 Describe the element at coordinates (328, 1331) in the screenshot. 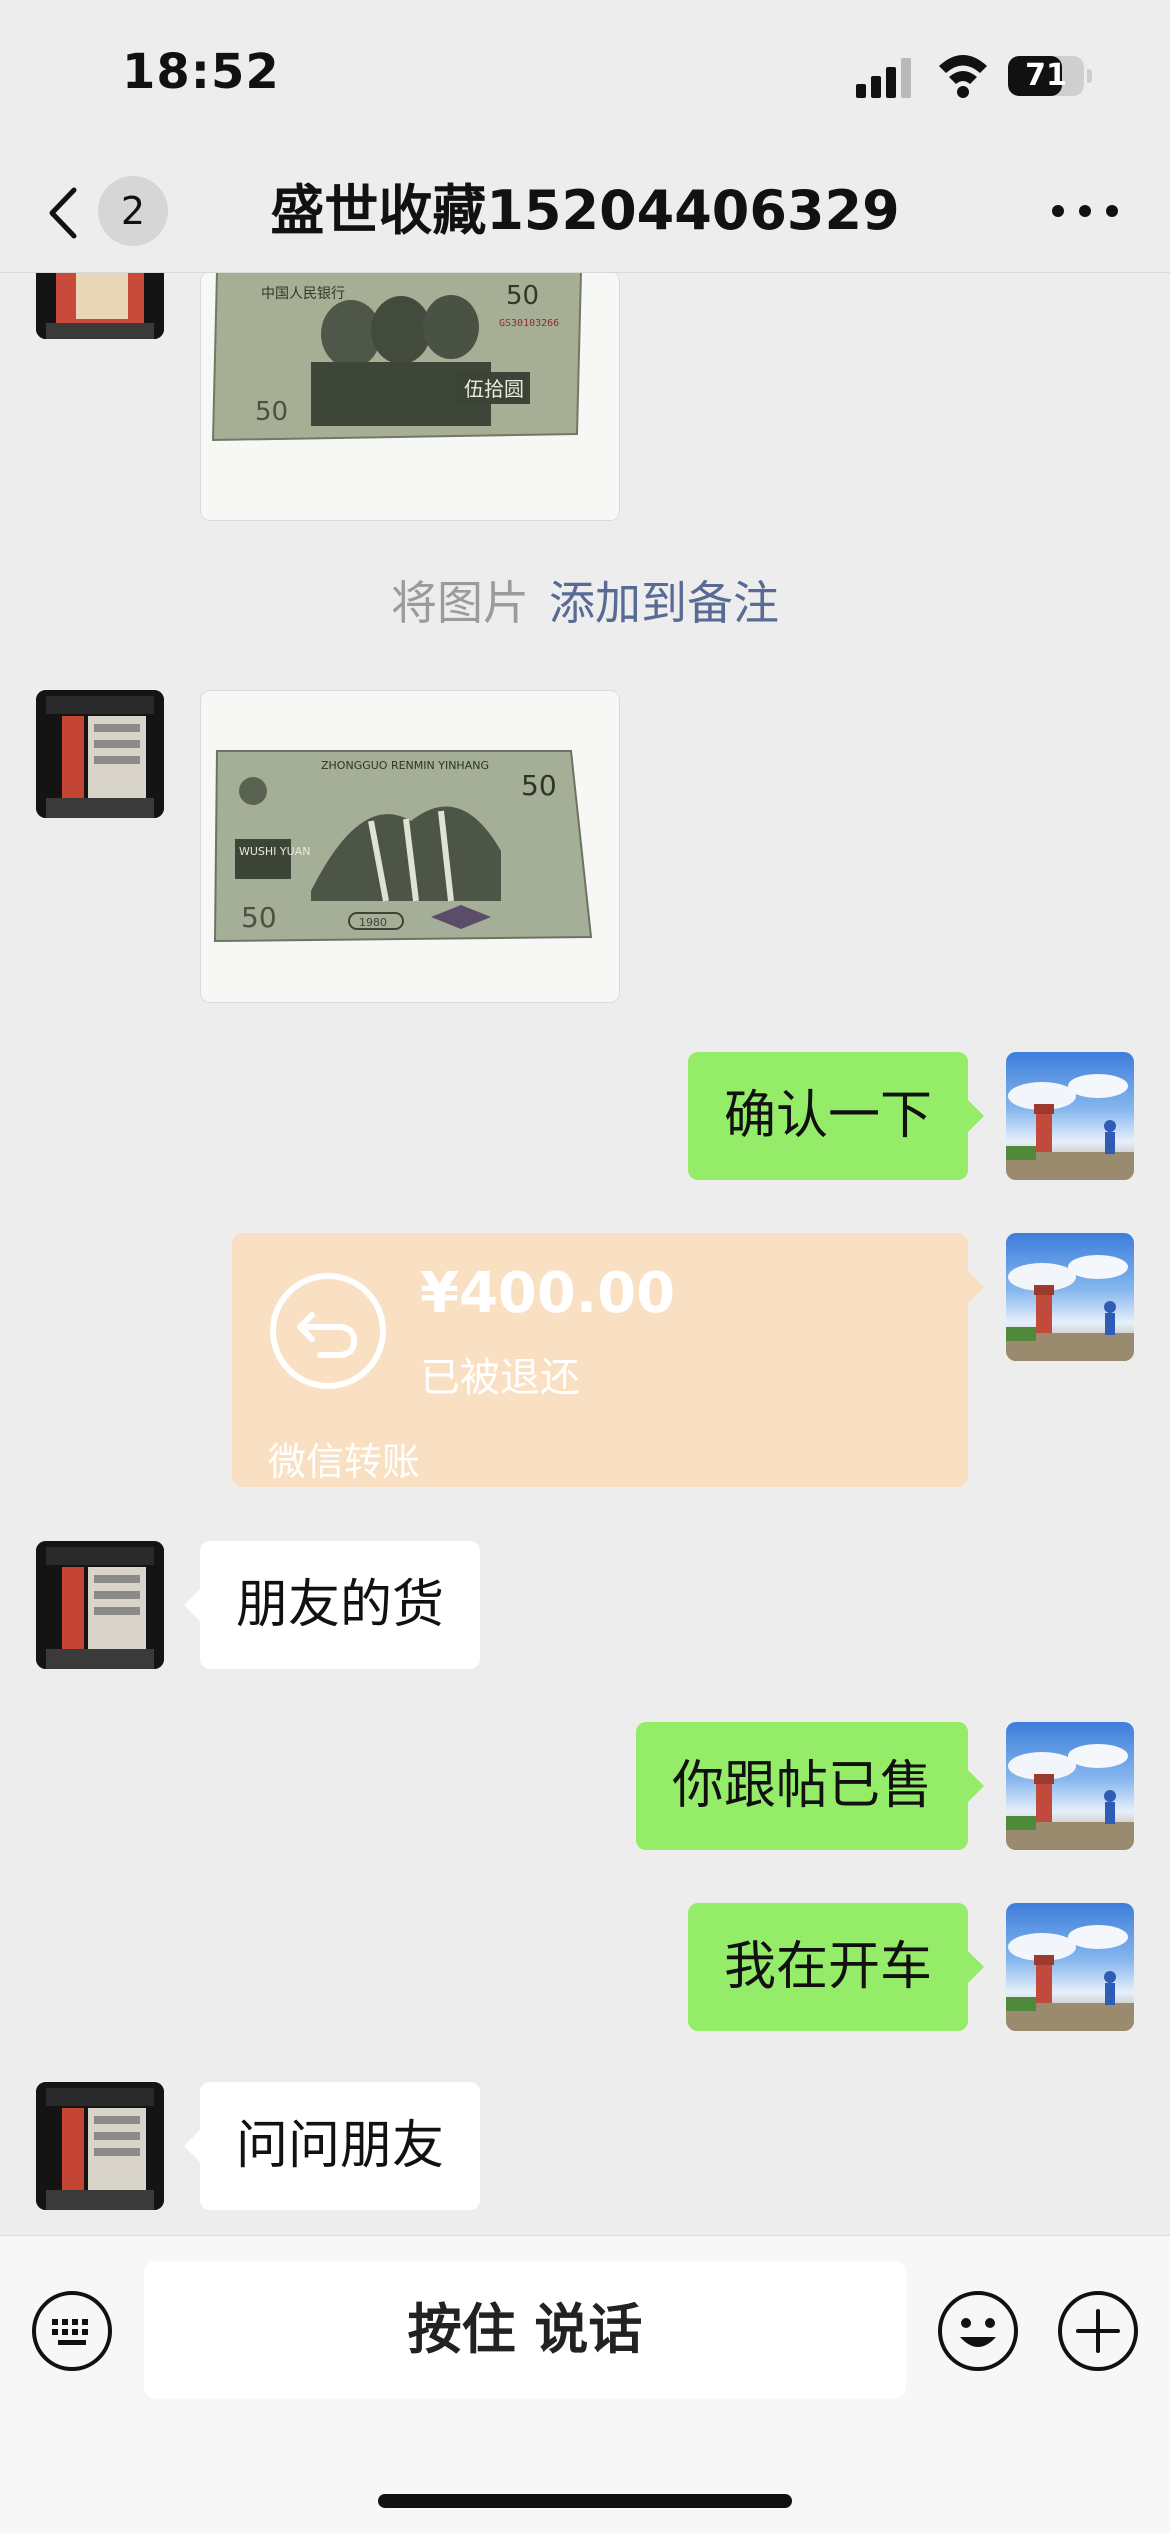

I see `refund-arrow-icon` at that location.